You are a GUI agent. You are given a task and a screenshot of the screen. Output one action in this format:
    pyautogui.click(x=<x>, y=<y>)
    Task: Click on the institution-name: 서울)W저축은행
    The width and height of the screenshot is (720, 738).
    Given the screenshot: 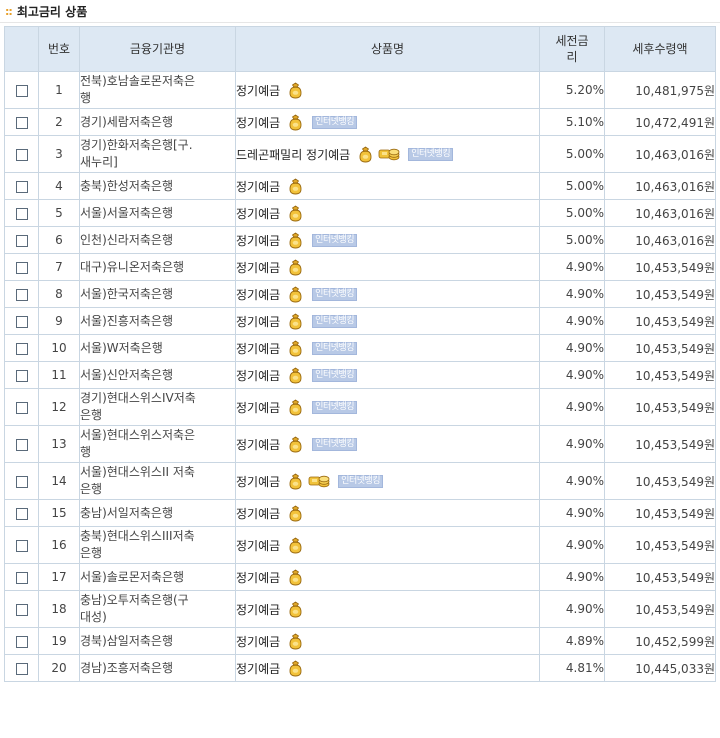 What is the action you would take?
    pyautogui.click(x=157, y=348)
    